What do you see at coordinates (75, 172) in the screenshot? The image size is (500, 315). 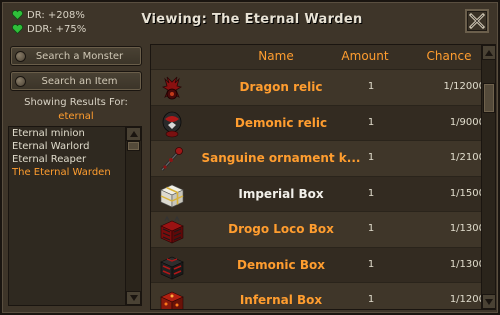 I see `list-item-selected: The Eternal Warden` at bounding box center [75, 172].